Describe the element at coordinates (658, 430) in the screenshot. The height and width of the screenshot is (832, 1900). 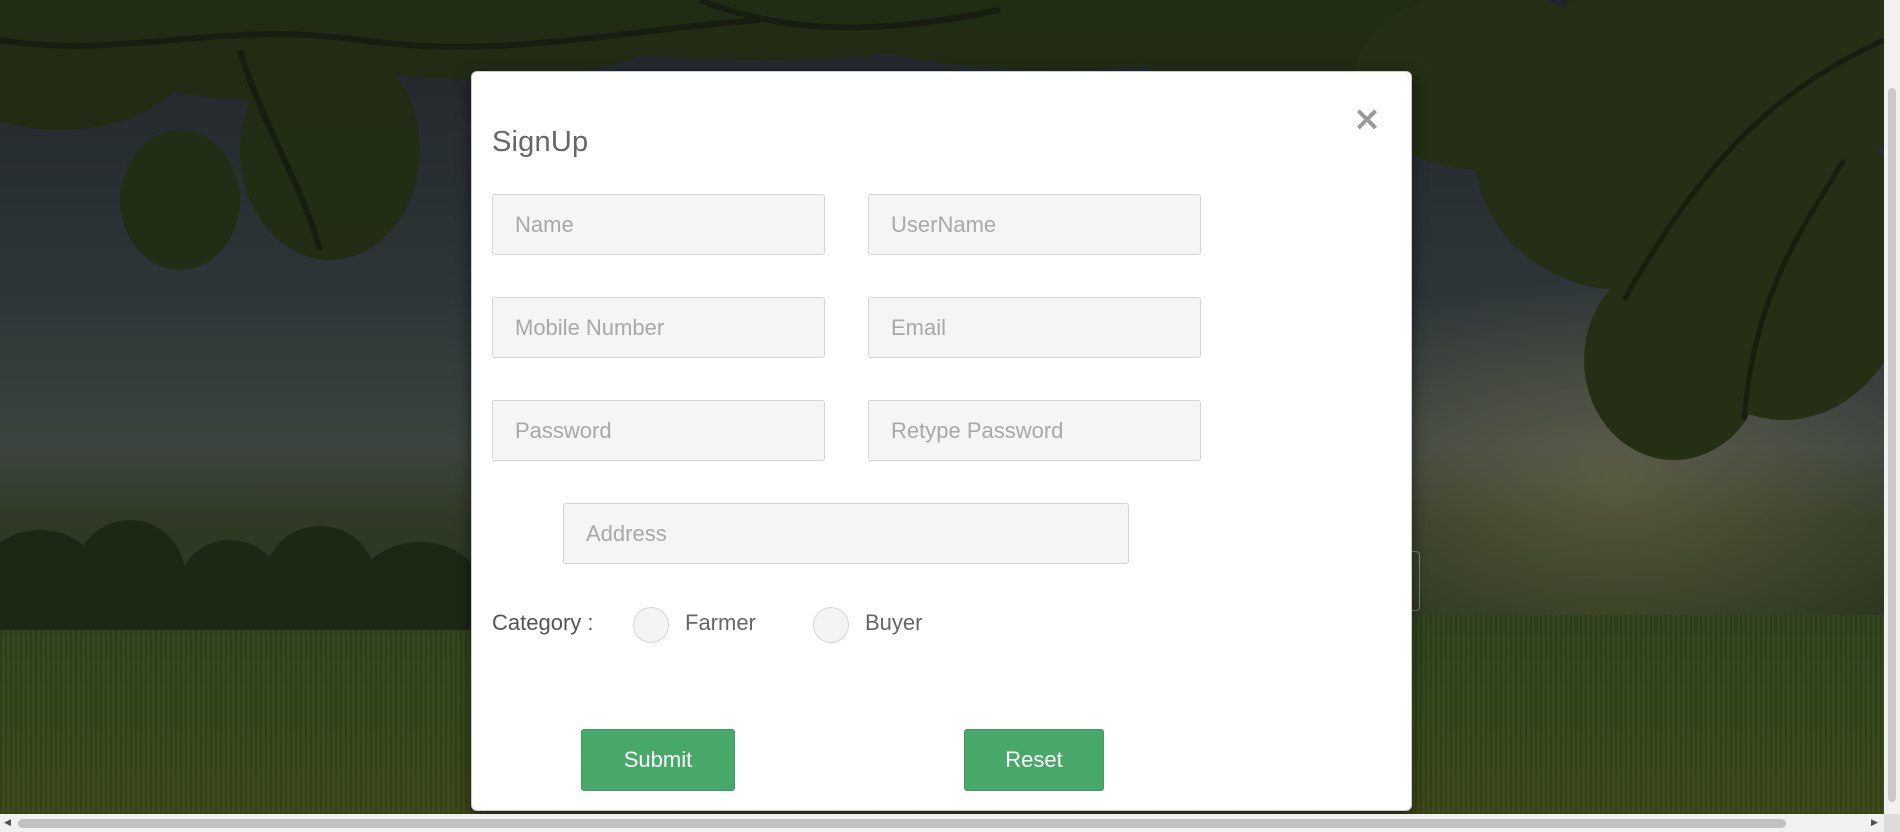
I see `password-input` at that location.